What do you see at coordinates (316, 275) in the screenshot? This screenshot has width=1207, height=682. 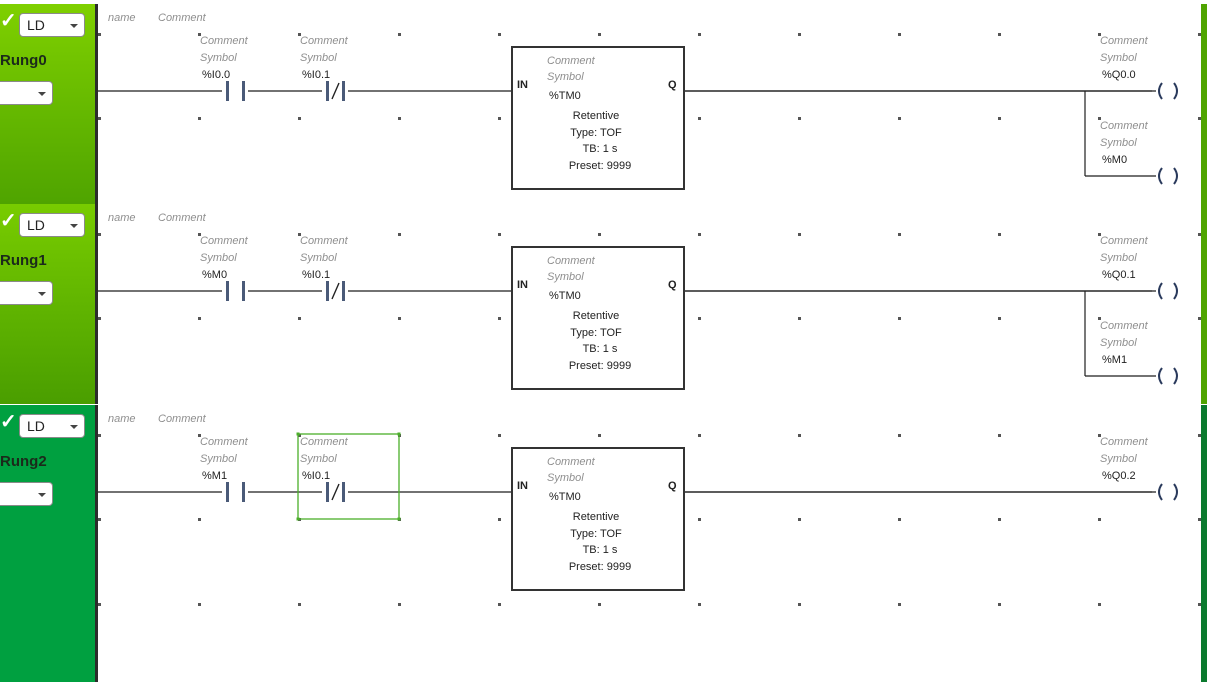 I see `contact-address: %I0.1` at bounding box center [316, 275].